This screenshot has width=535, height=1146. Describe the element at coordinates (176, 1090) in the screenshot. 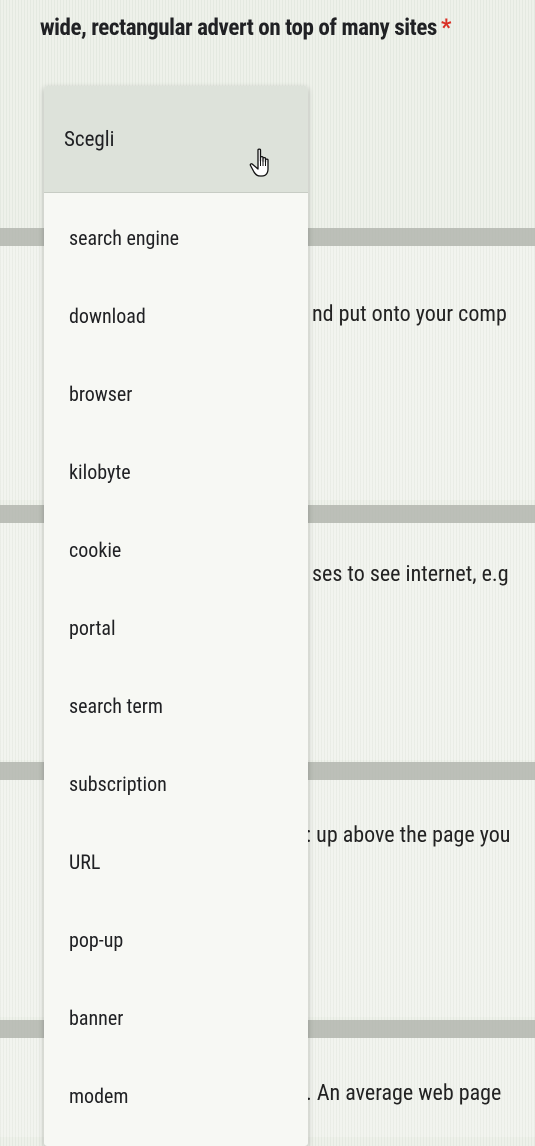

I see `dropdown-option: modem` at that location.